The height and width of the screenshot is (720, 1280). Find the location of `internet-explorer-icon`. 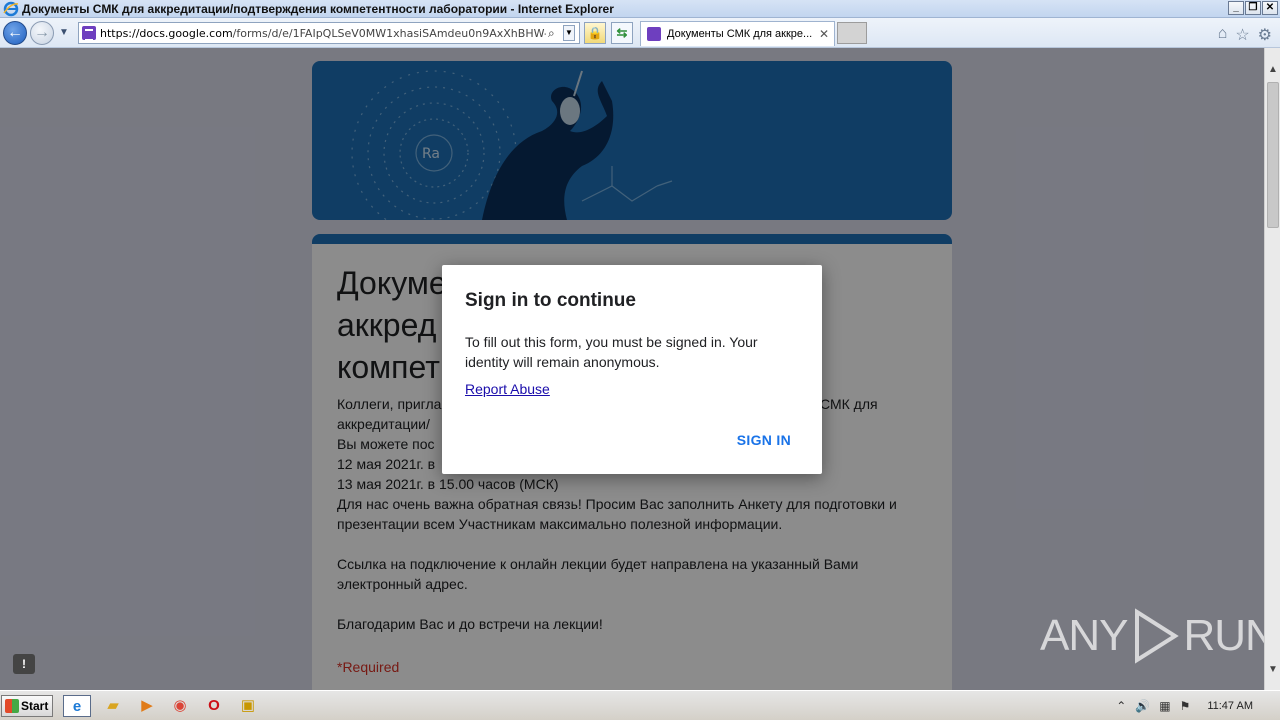

internet-explorer-icon is located at coordinates (11, 8).